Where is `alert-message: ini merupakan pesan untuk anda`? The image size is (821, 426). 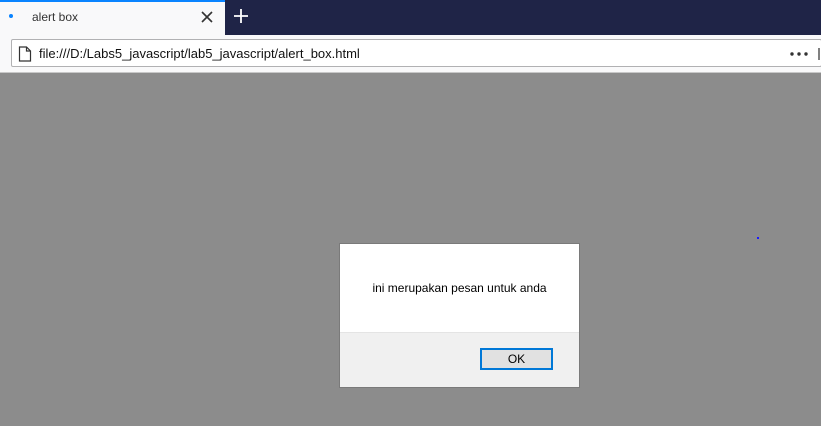 alert-message: ini merupakan pesan untuk anda is located at coordinates (459, 288).